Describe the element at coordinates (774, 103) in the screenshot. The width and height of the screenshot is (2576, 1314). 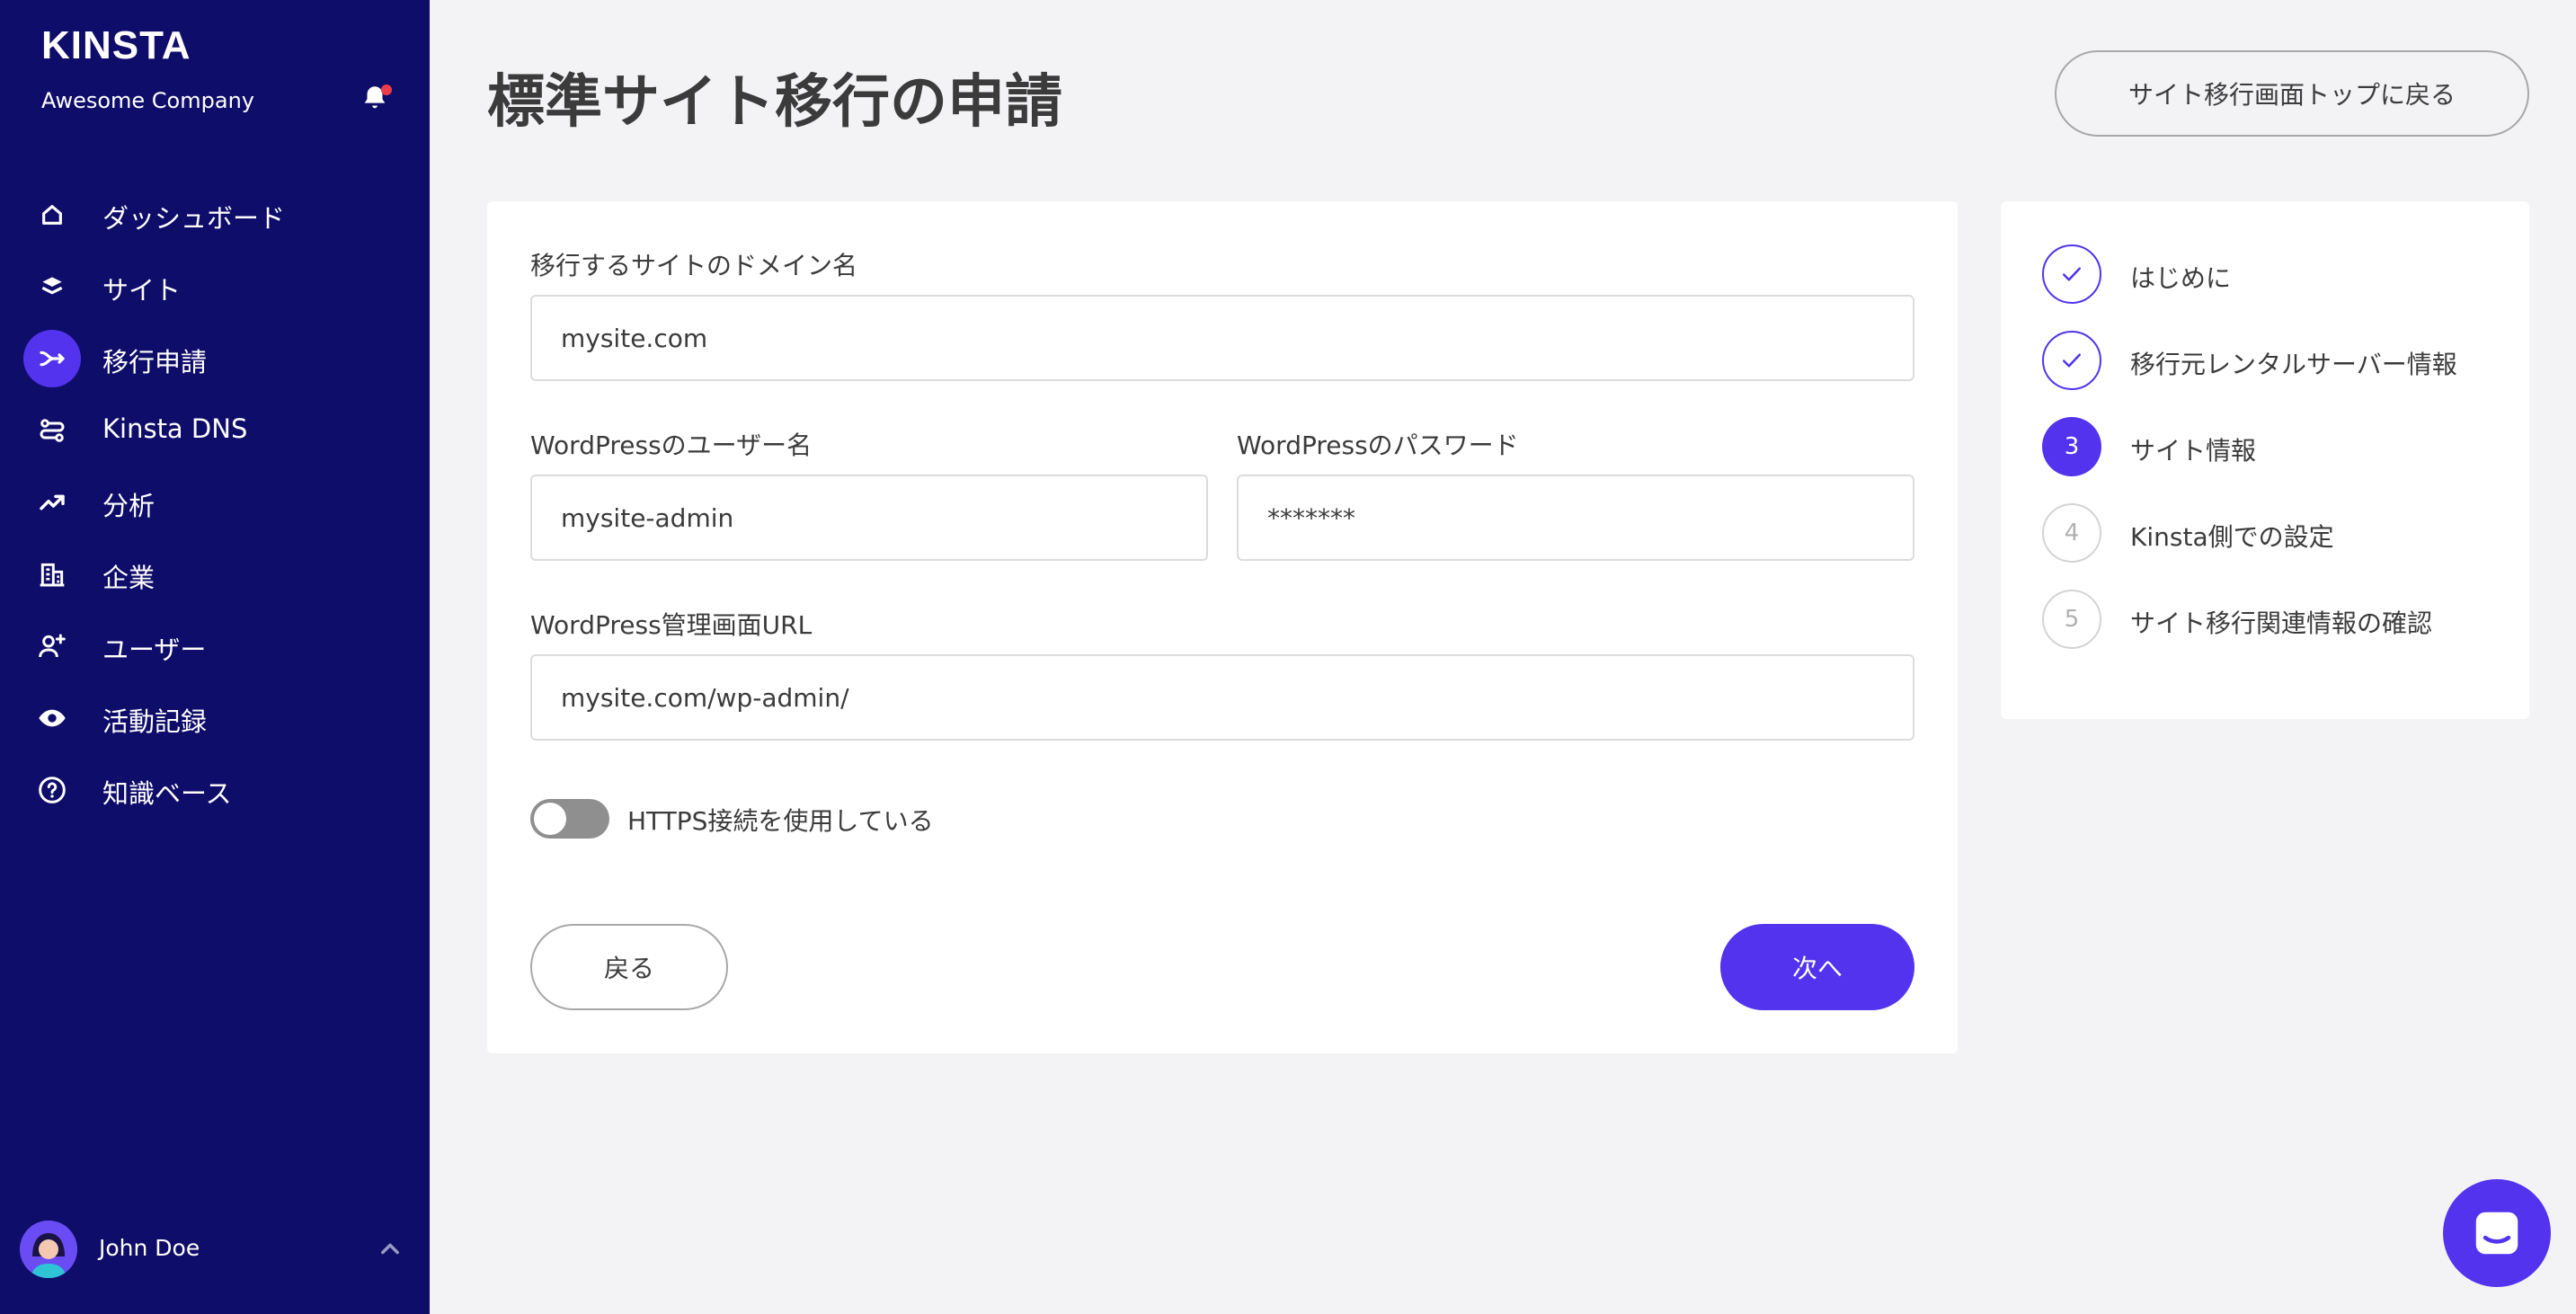
I see `page-title: 標準サイト移行の申請` at that location.